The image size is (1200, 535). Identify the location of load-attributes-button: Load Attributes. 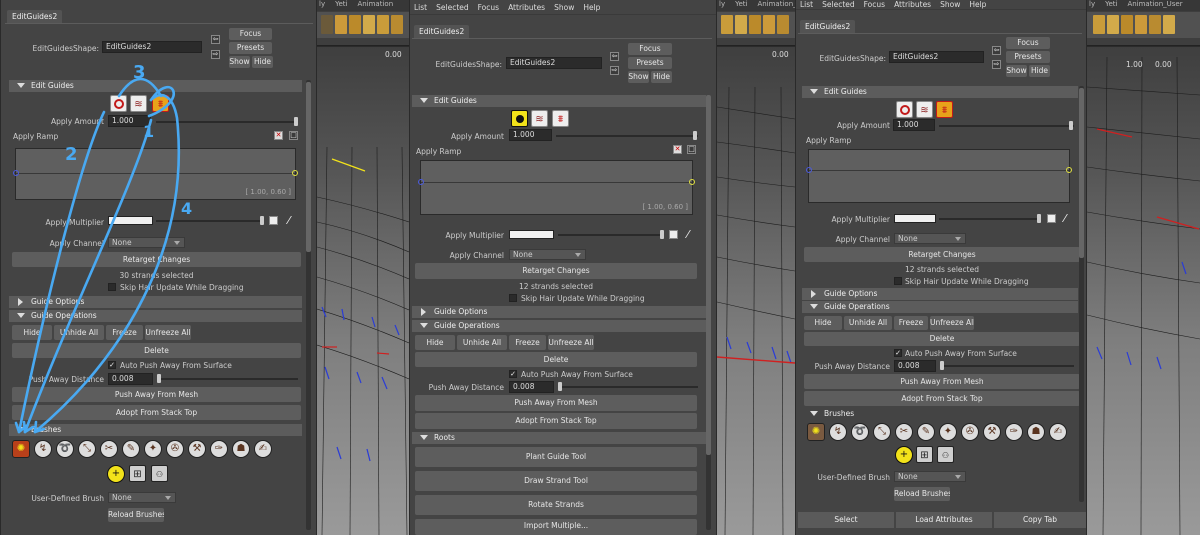
(944, 520).